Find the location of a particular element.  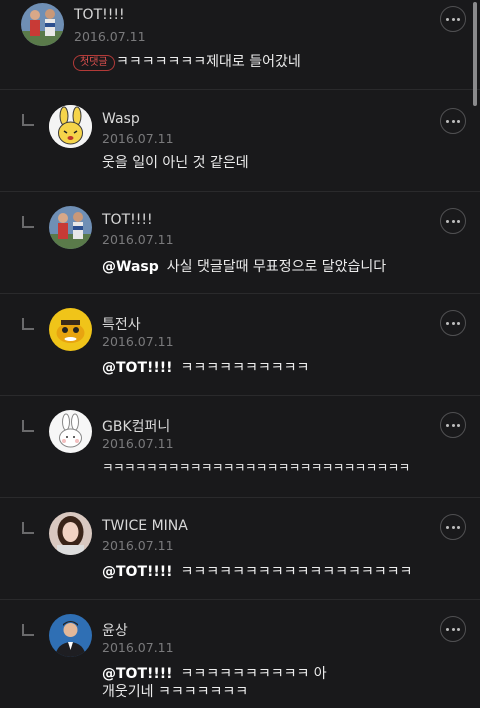

comment-text: @Wasp 사실 댓글달때 무표정으로 달았습니다 is located at coordinates (244, 267).